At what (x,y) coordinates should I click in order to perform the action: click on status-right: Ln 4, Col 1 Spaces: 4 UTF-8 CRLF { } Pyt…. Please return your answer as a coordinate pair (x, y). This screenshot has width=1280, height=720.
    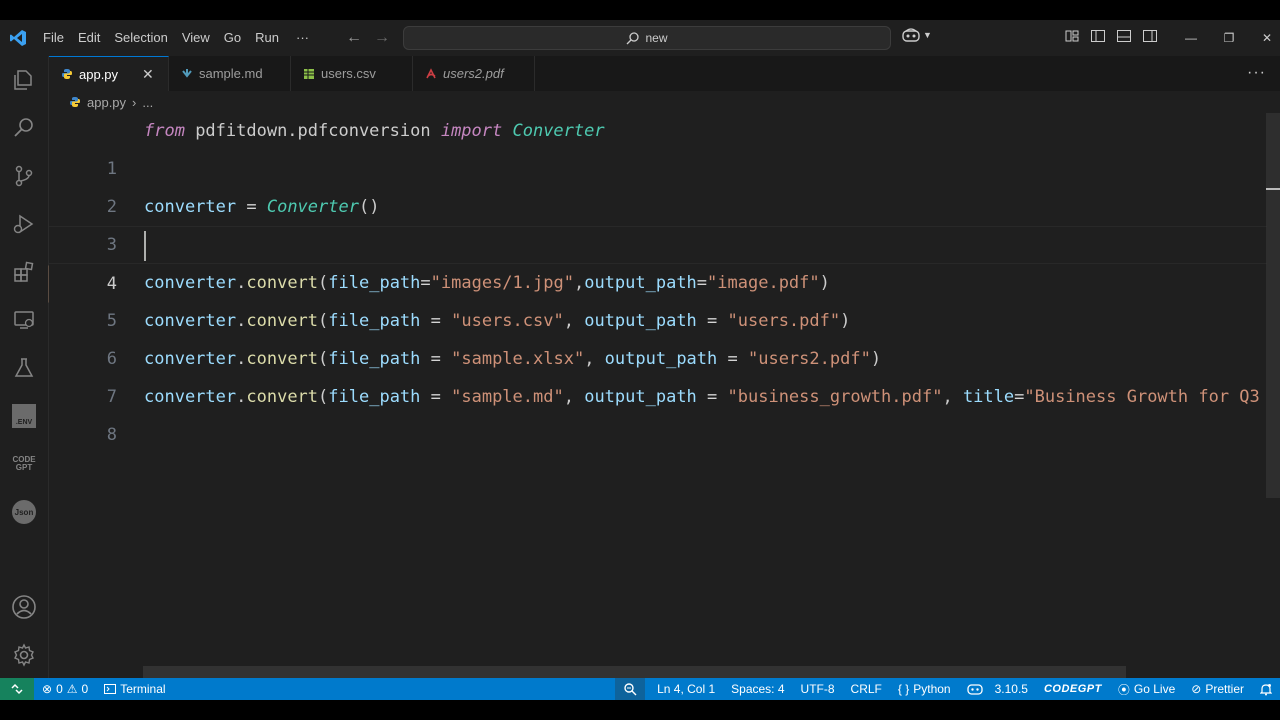
    Looking at the image, I should click on (947, 689).